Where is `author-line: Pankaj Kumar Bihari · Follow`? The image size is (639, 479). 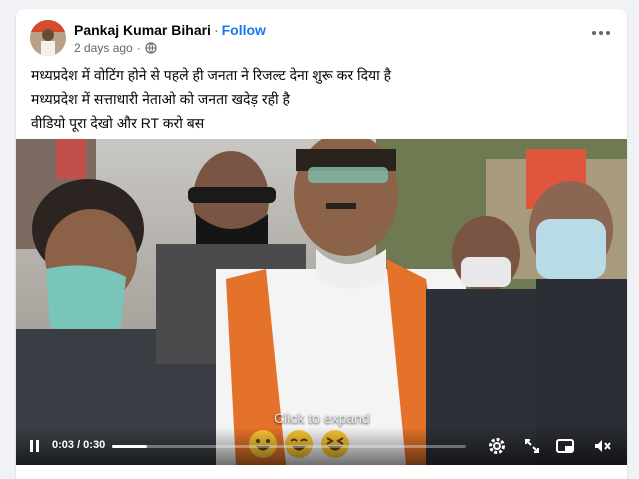 author-line: Pankaj Kumar Bihari · Follow is located at coordinates (170, 30).